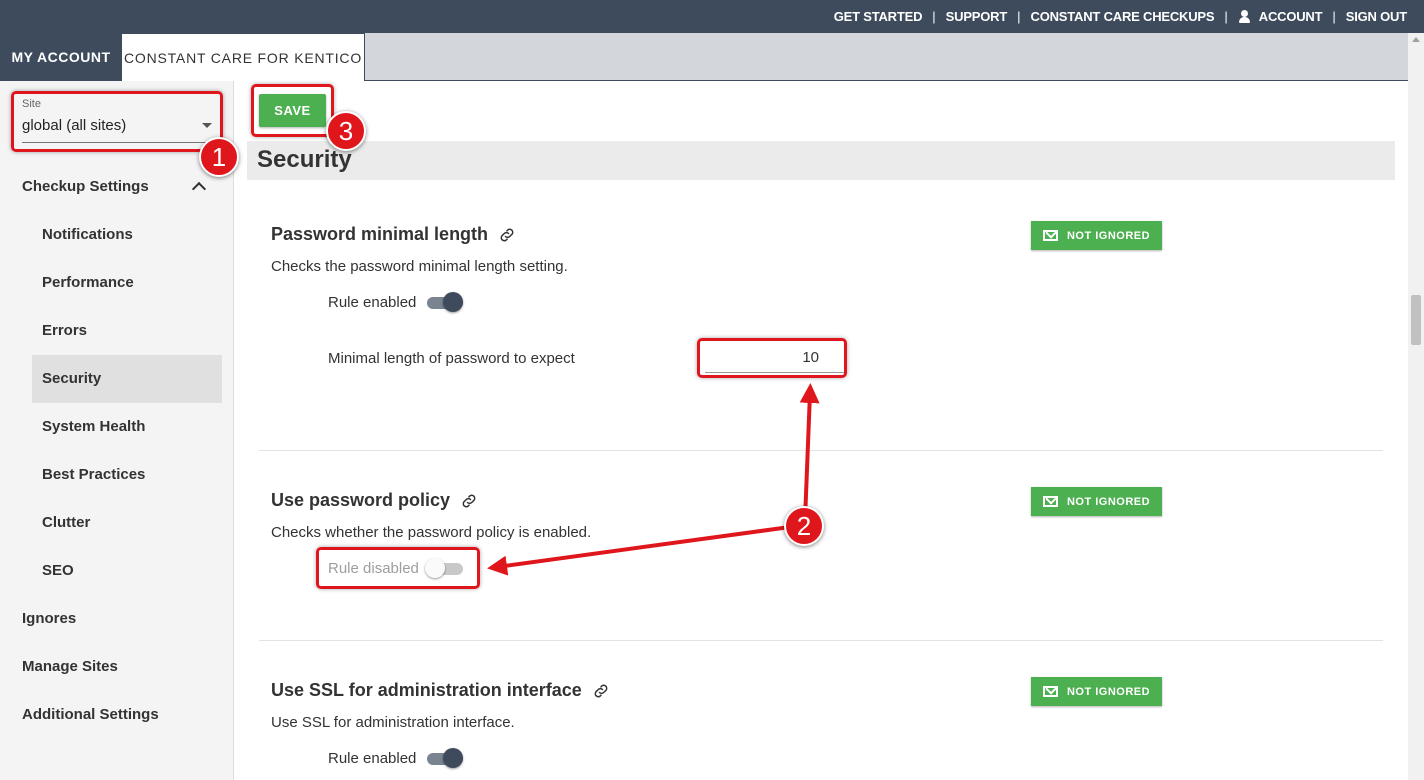 The width and height of the screenshot is (1424, 780). Describe the element at coordinates (85, 186) in the screenshot. I see `sidebar-item-checkup-settings: Checkup Settings` at that location.